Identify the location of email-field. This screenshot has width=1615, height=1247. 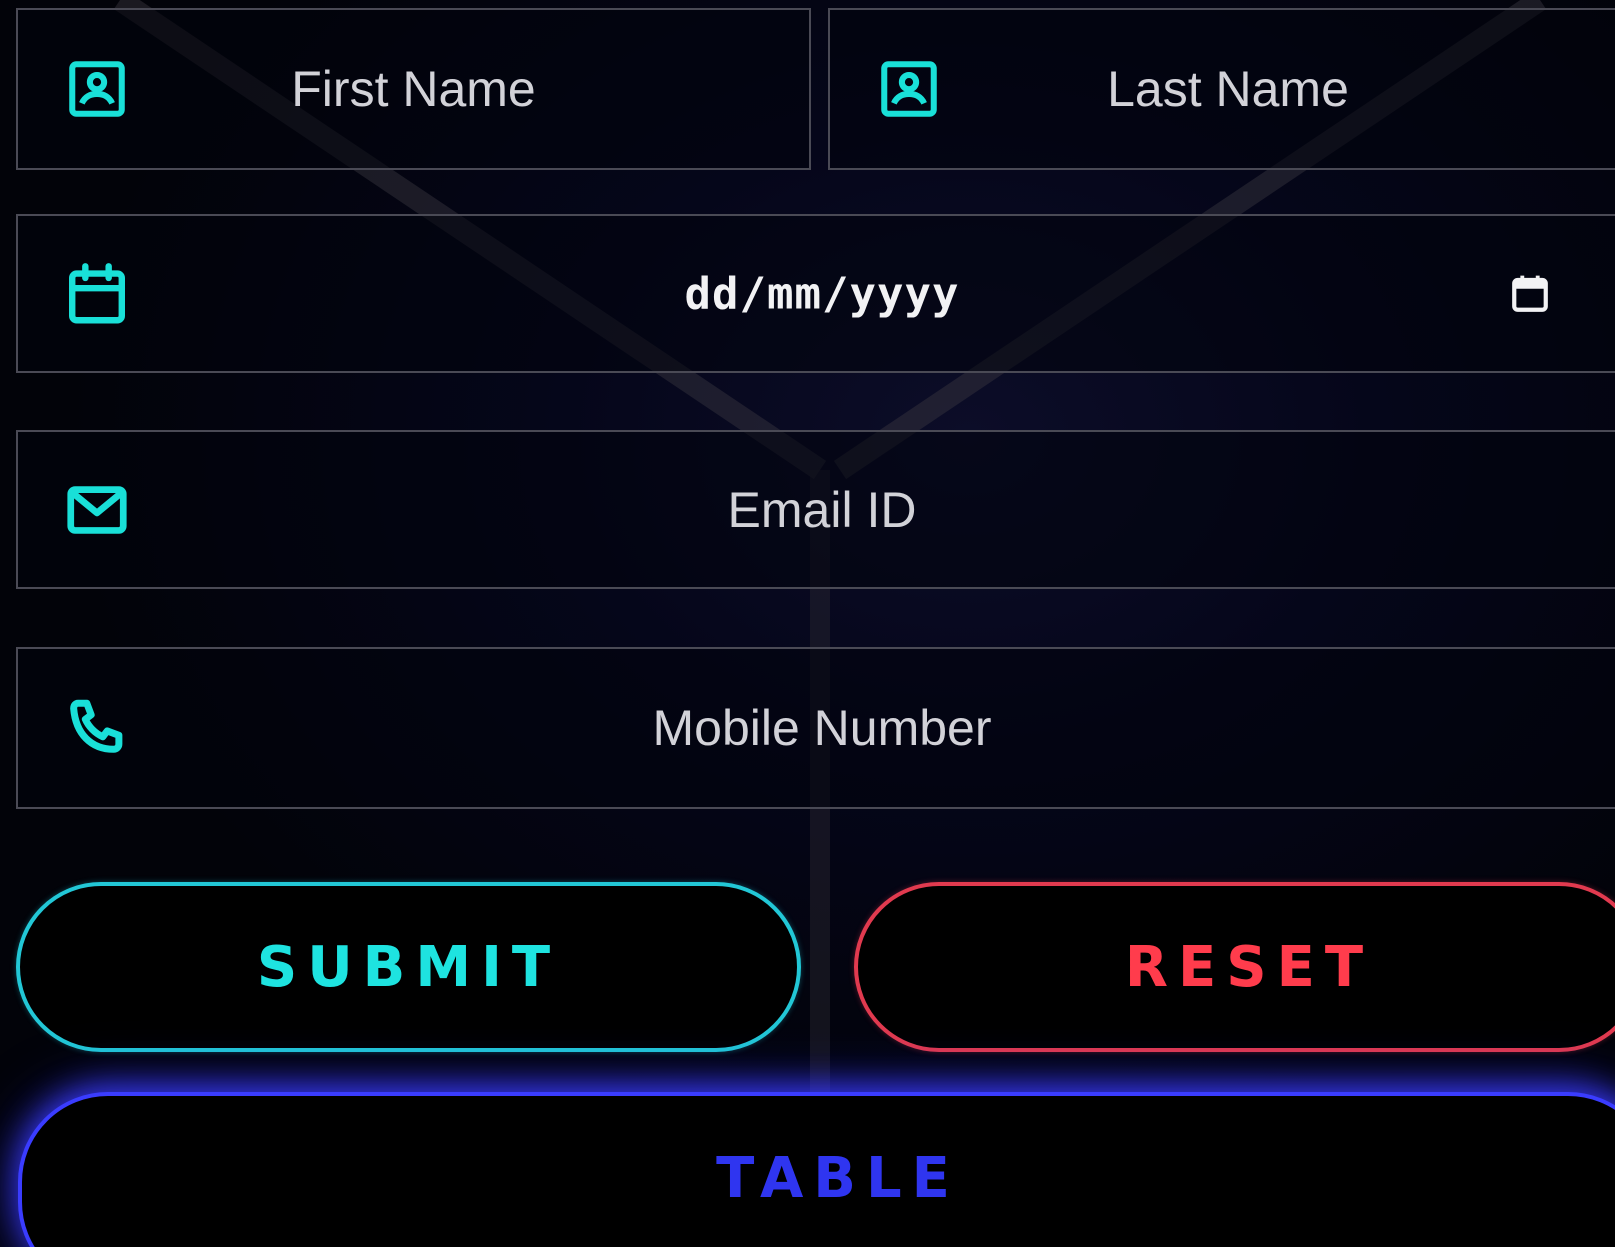
(815, 509).